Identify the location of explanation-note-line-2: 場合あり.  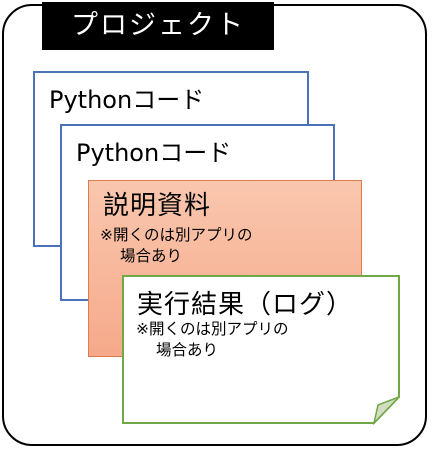
(151, 256).